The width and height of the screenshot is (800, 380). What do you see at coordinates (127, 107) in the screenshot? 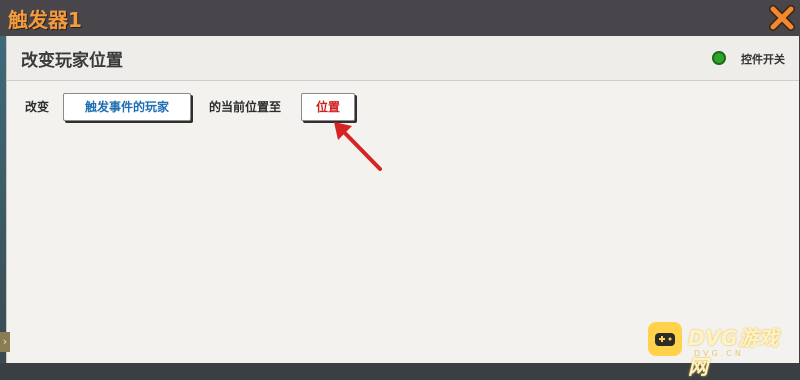
I see `target-player-chip: 触发事件的玩家` at bounding box center [127, 107].